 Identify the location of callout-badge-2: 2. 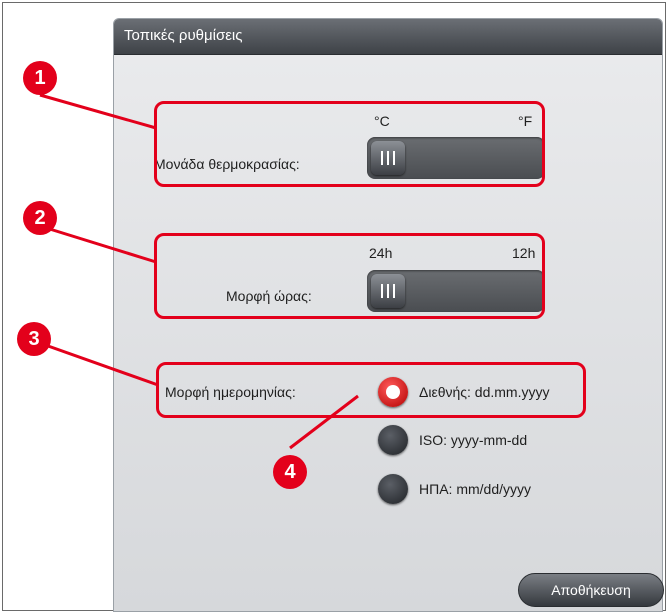
(40, 218).